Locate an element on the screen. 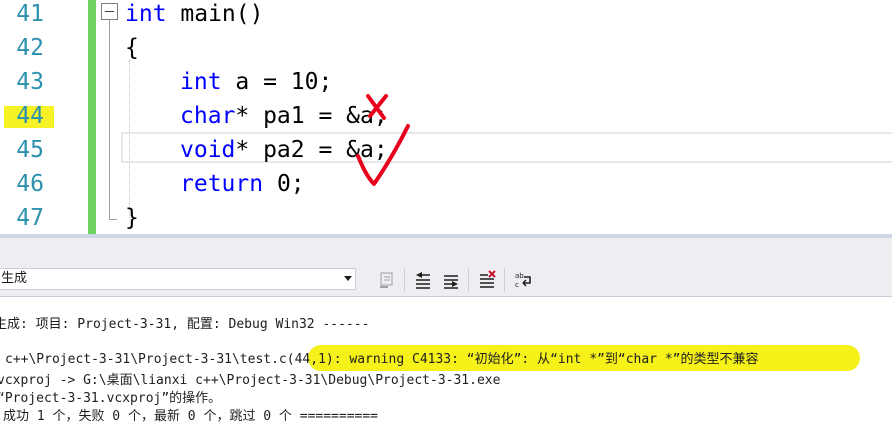 This screenshot has width=892, height=435. next-message-icon is located at coordinates (451, 280).